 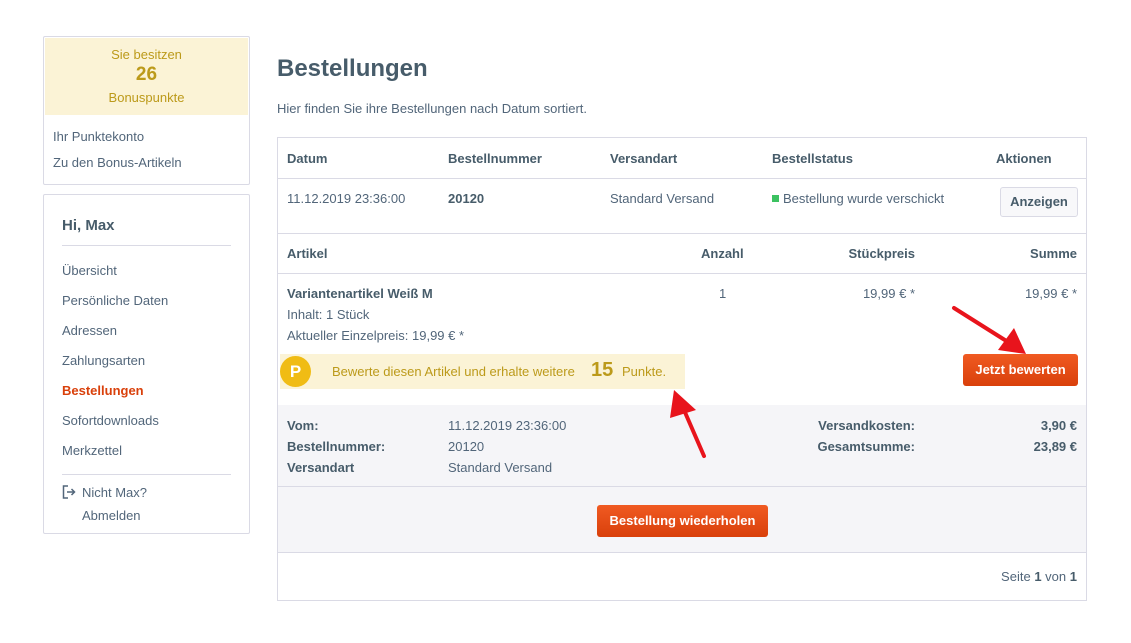 I want to click on order-status-text: Bestellung wurde verschickt, so click(x=864, y=198).